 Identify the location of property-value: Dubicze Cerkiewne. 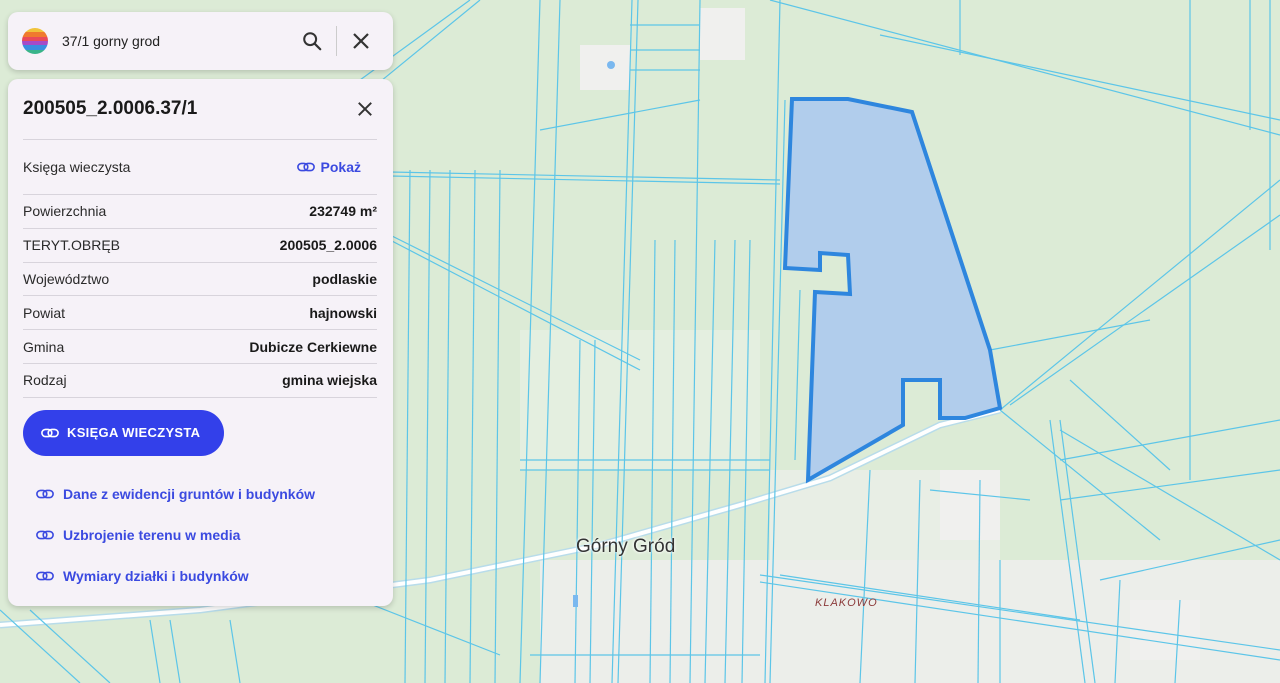
(313, 346).